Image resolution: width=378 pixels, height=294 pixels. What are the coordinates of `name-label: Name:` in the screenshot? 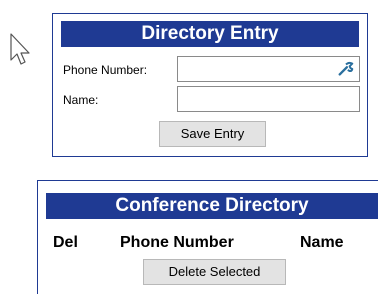 It's located at (81, 100).